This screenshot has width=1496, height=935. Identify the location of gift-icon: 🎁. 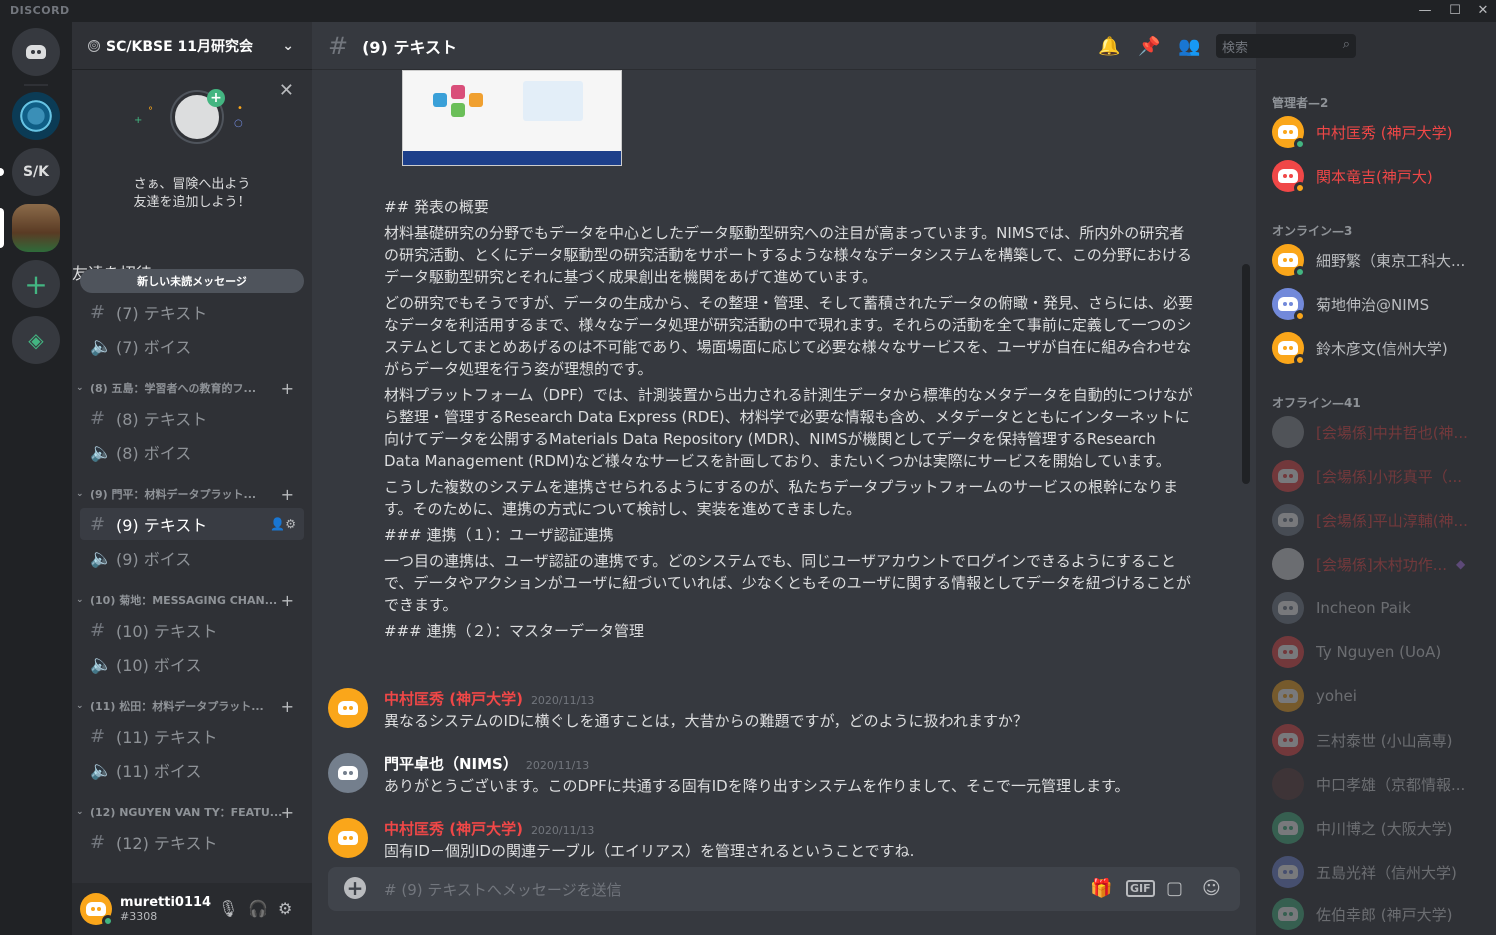
(1101, 888).